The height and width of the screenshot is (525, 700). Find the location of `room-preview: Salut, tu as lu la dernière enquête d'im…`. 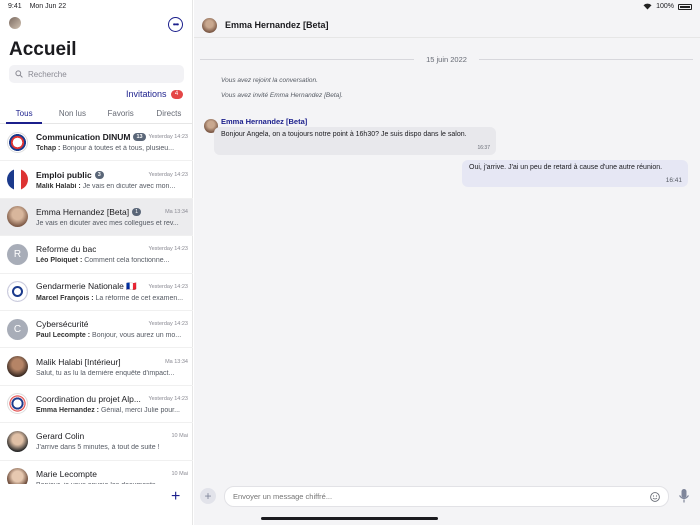

room-preview: Salut, tu as lu la dernière enquête d'im… is located at coordinates (112, 373).